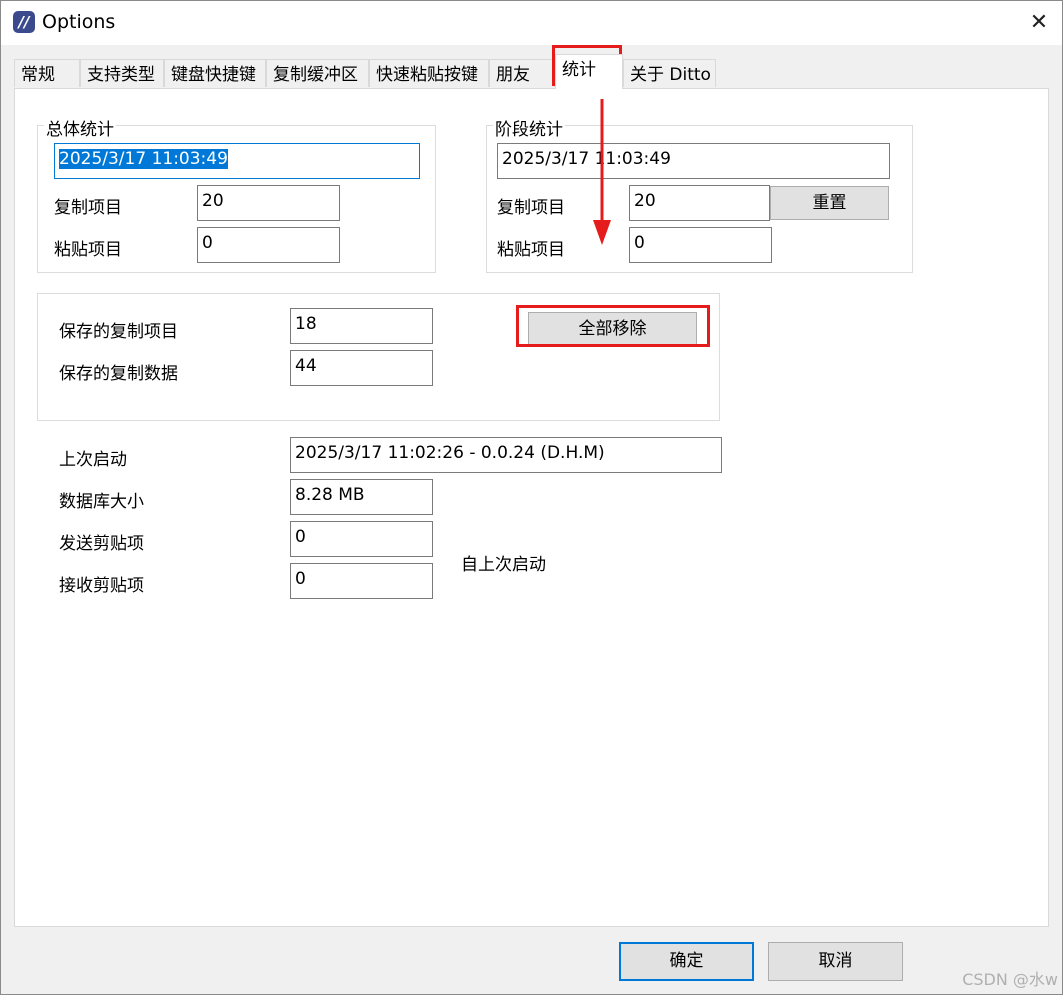  What do you see at coordinates (693, 161) in the screenshot?
I see `stage-date-field: 2025/3/17 11:03:49` at bounding box center [693, 161].